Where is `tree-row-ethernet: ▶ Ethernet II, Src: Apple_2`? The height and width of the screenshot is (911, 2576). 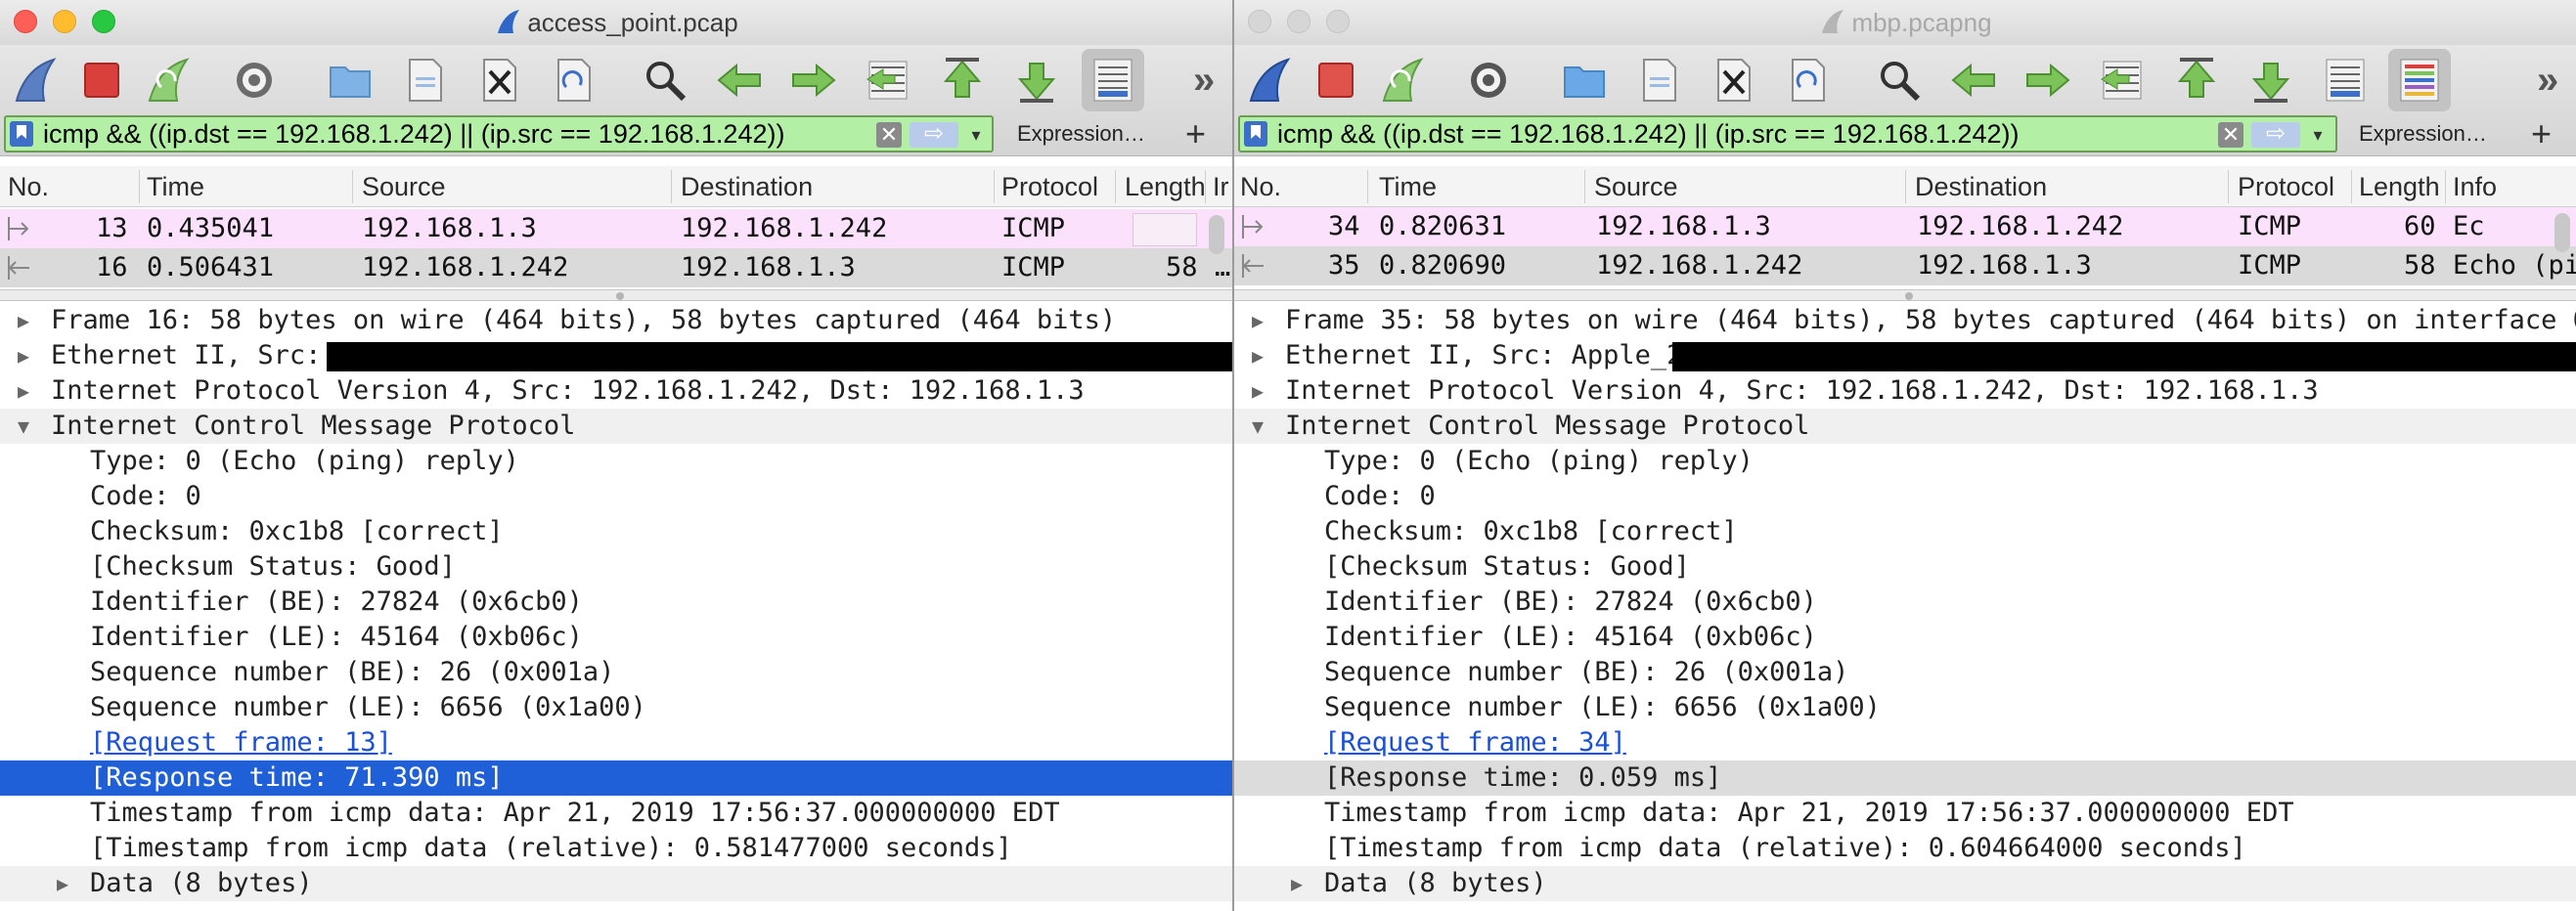 tree-row-ethernet: ▶ Ethernet II, Src: Apple_2 is located at coordinates (1905, 355).